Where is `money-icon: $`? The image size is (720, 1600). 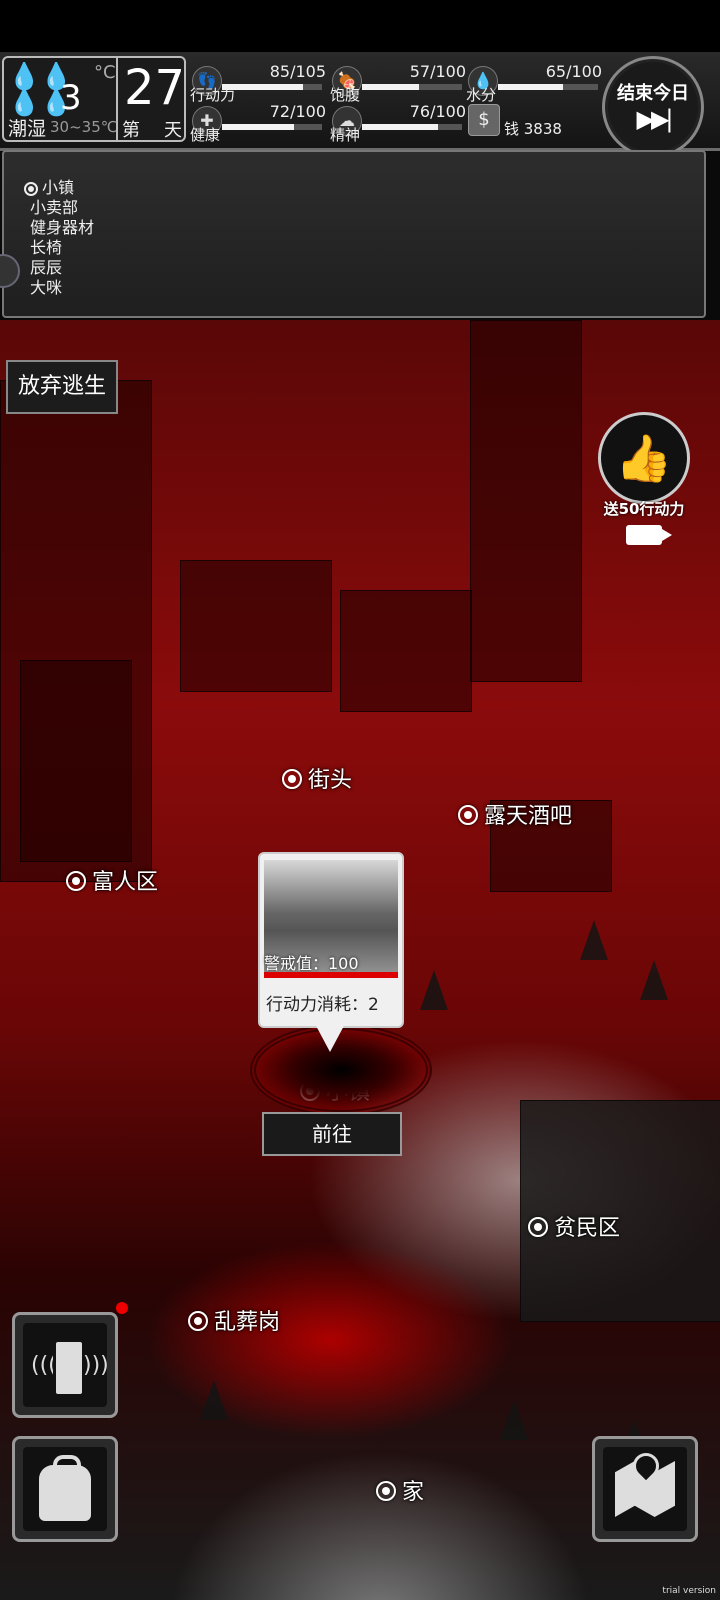 money-icon: $ is located at coordinates (484, 120).